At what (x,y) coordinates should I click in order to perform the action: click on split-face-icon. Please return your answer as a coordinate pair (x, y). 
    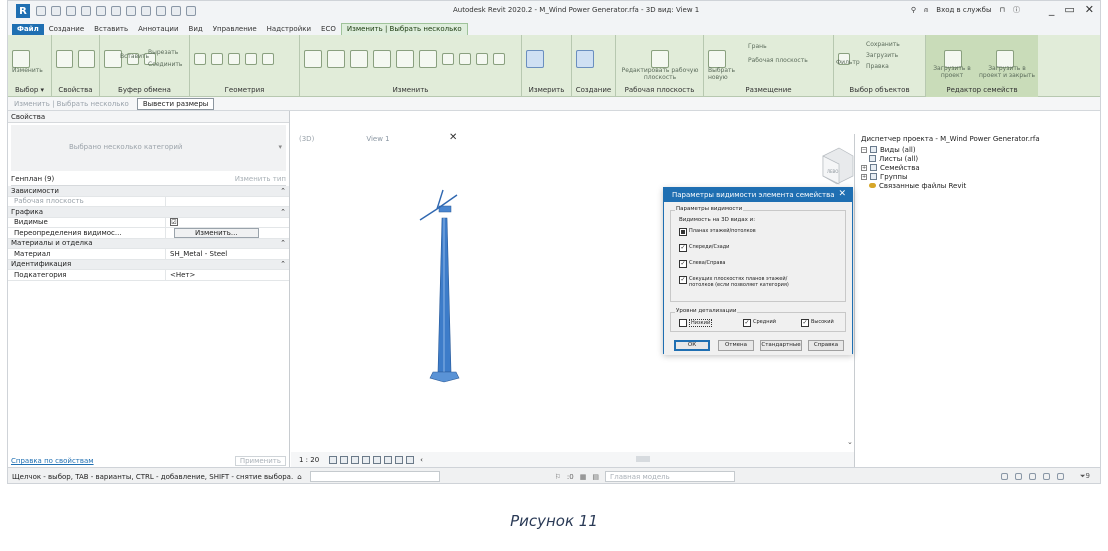
    Looking at the image, I should click on (251, 59).